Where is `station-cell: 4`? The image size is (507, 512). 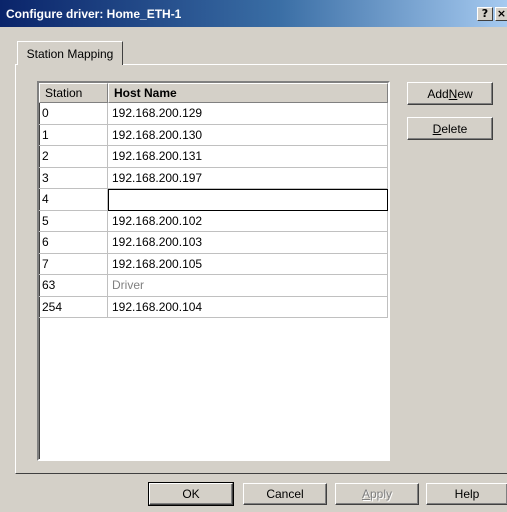 station-cell: 4 is located at coordinates (73, 200).